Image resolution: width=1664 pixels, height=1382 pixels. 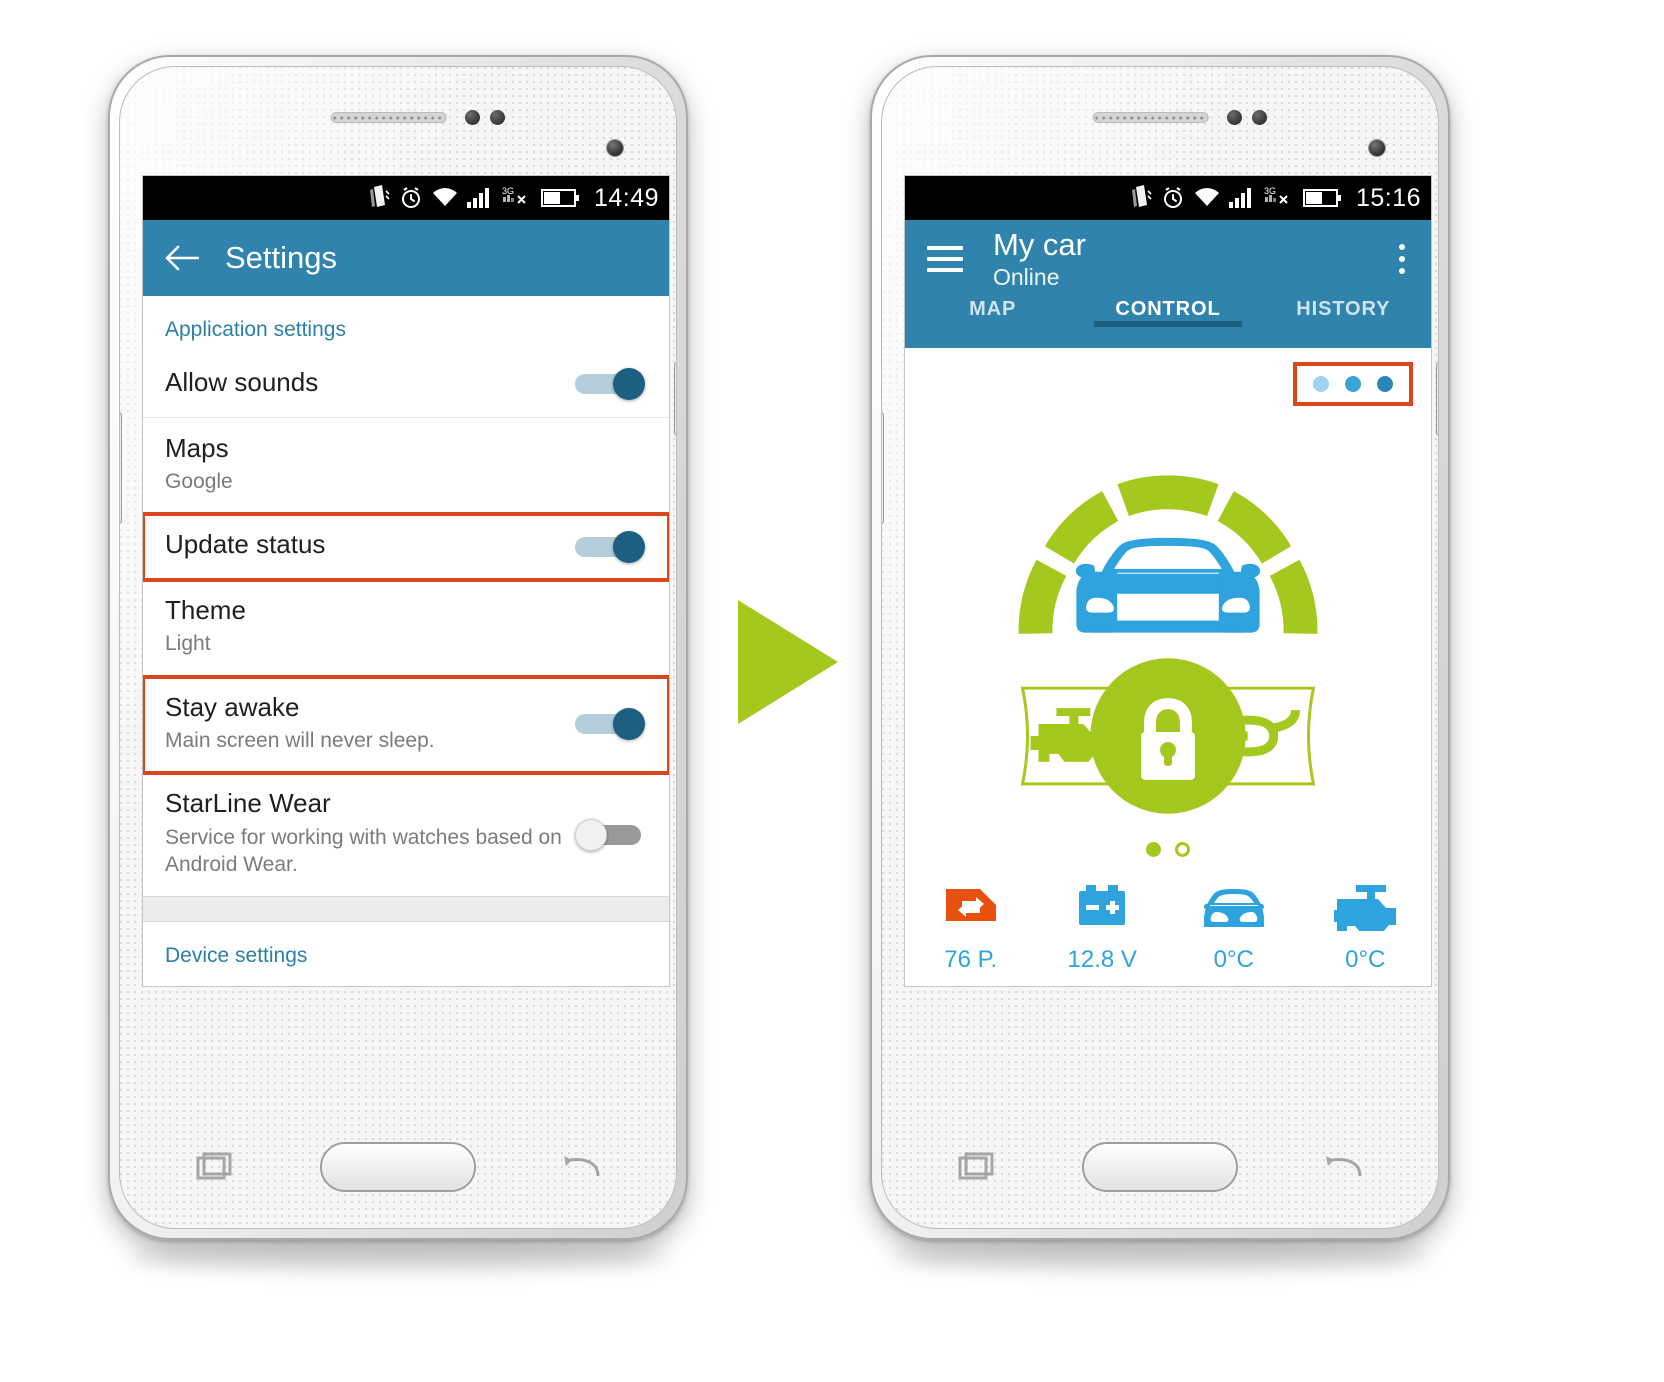 I want to click on lock-button, so click(x=1168, y=736).